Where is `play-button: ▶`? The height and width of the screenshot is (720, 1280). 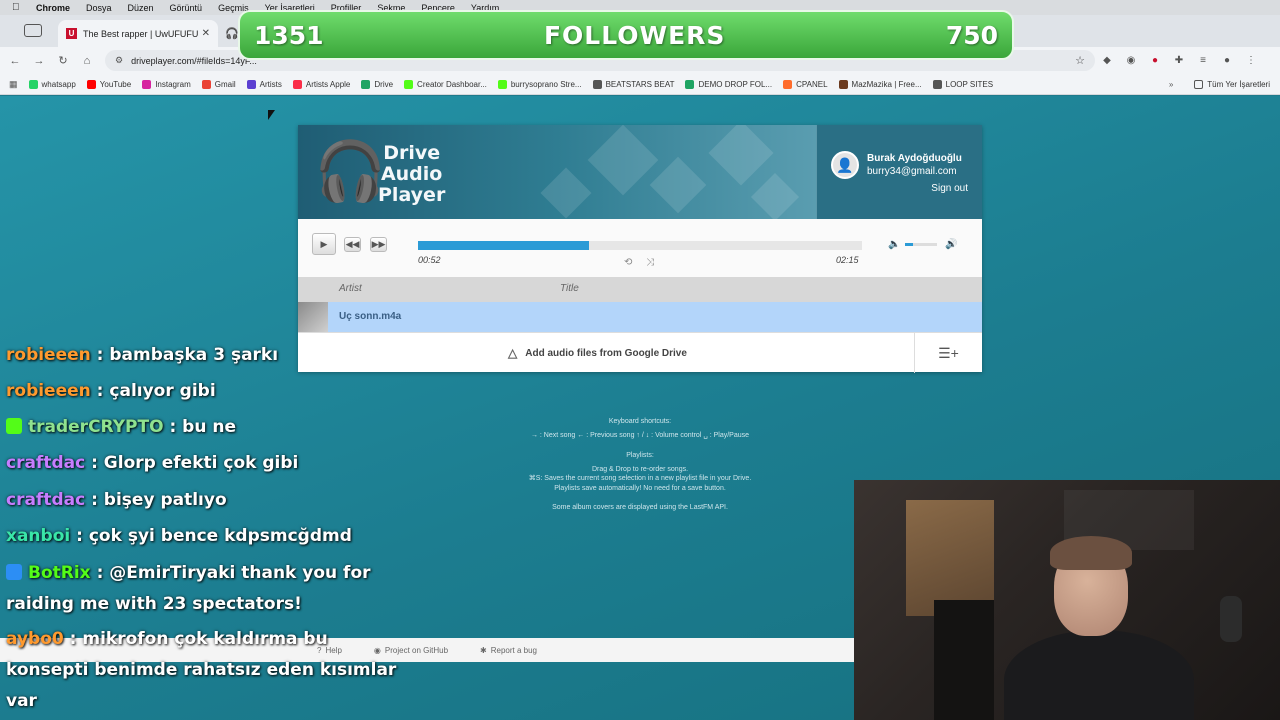 play-button: ▶ is located at coordinates (324, 244).